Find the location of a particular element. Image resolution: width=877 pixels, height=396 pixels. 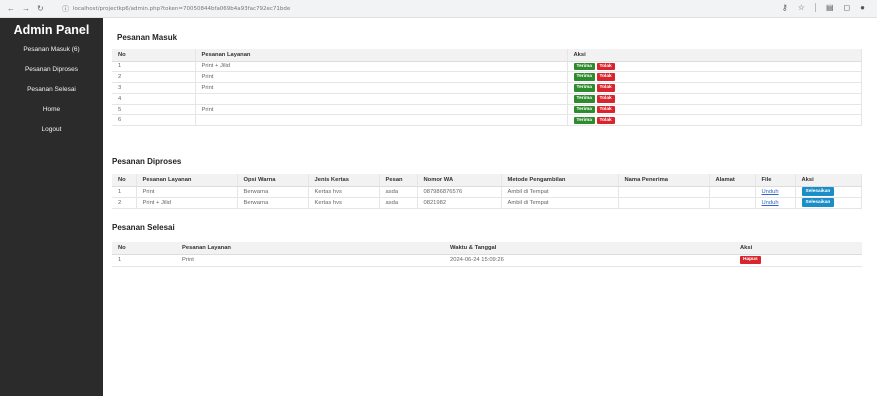

profile-icon: ● is located at coordinates (862, 7).